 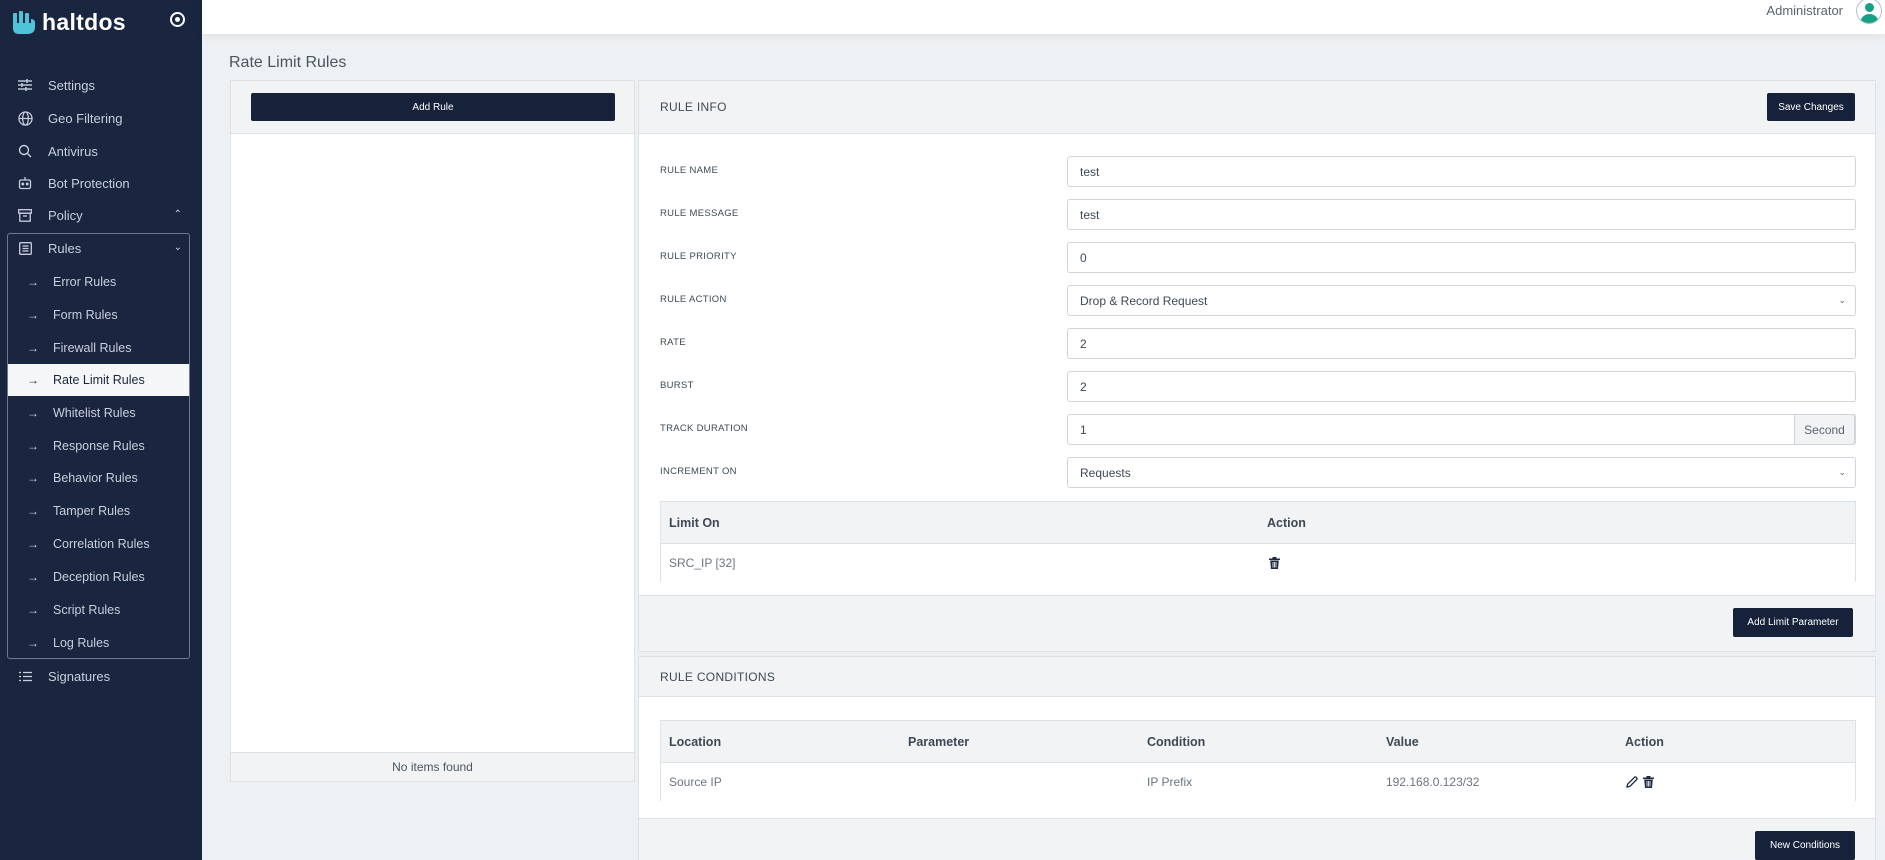 I want to click on sidebar-subitem-deception-rules: → Deception Rules, so click(x=98, y=577).